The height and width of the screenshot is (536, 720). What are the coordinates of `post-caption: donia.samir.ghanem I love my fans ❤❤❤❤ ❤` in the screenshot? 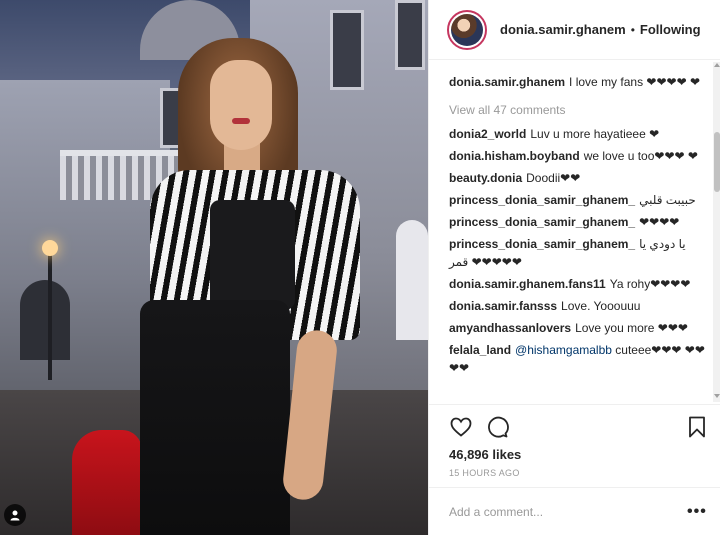 It's located at (577, 82).